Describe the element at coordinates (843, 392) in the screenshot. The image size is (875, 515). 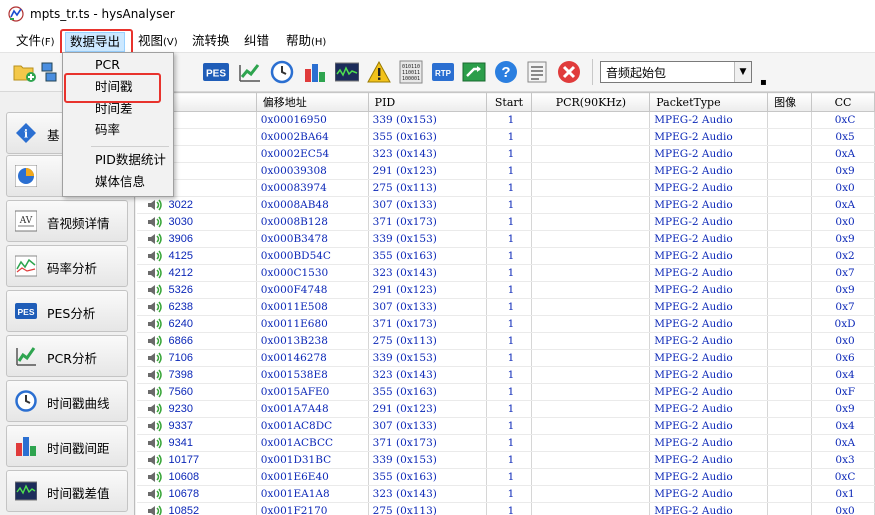
I see `cc-cell: 0xF` at that location.